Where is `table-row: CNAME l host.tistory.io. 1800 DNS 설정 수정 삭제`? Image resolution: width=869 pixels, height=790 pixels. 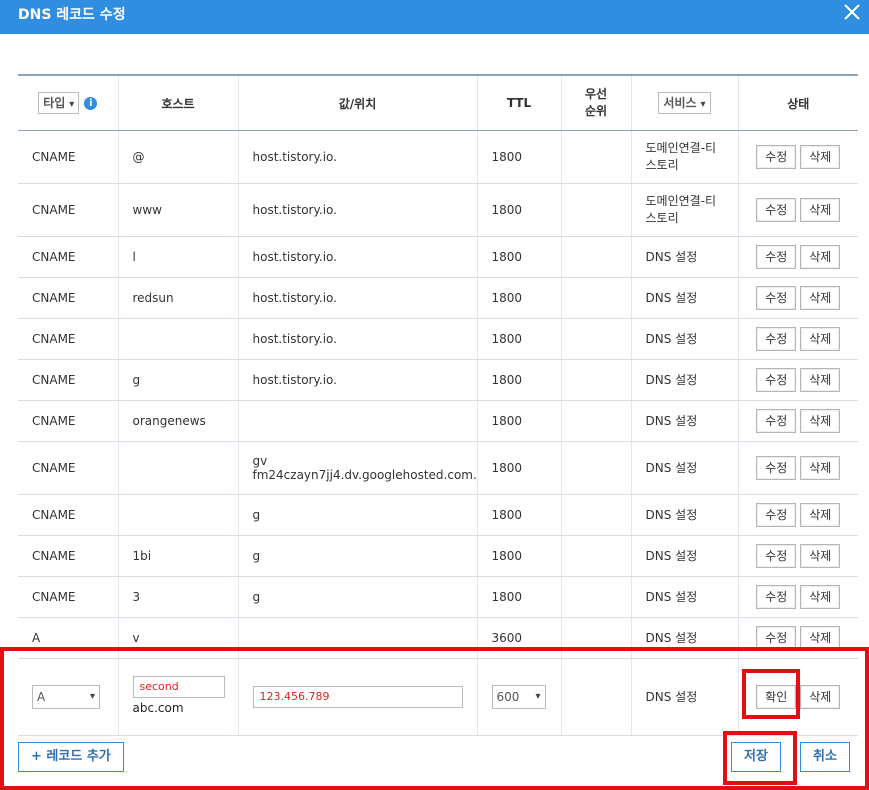 table-row: CNAME l host.tistory.io. 1800 DNS 설정 수정 삭제 is located at coordinates (438, 257).